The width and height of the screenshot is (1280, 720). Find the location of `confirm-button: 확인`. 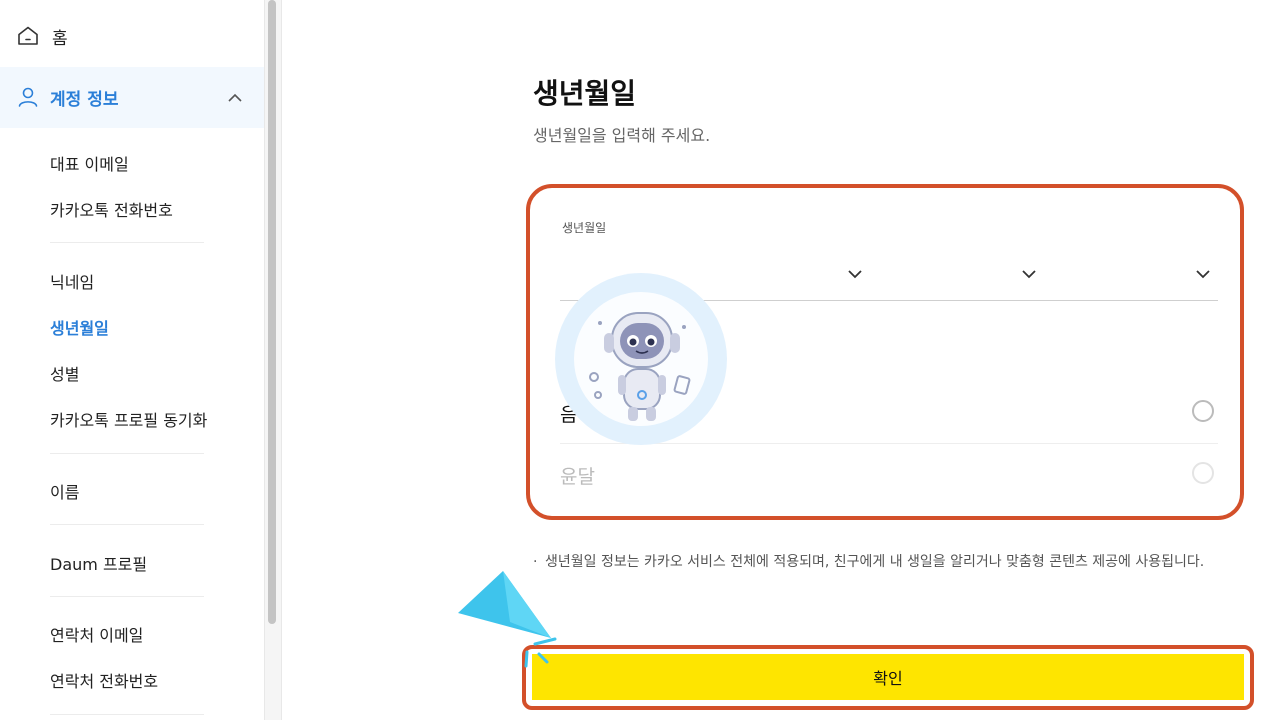

confirm-button: 확인 is located at coordinates (888, 677).